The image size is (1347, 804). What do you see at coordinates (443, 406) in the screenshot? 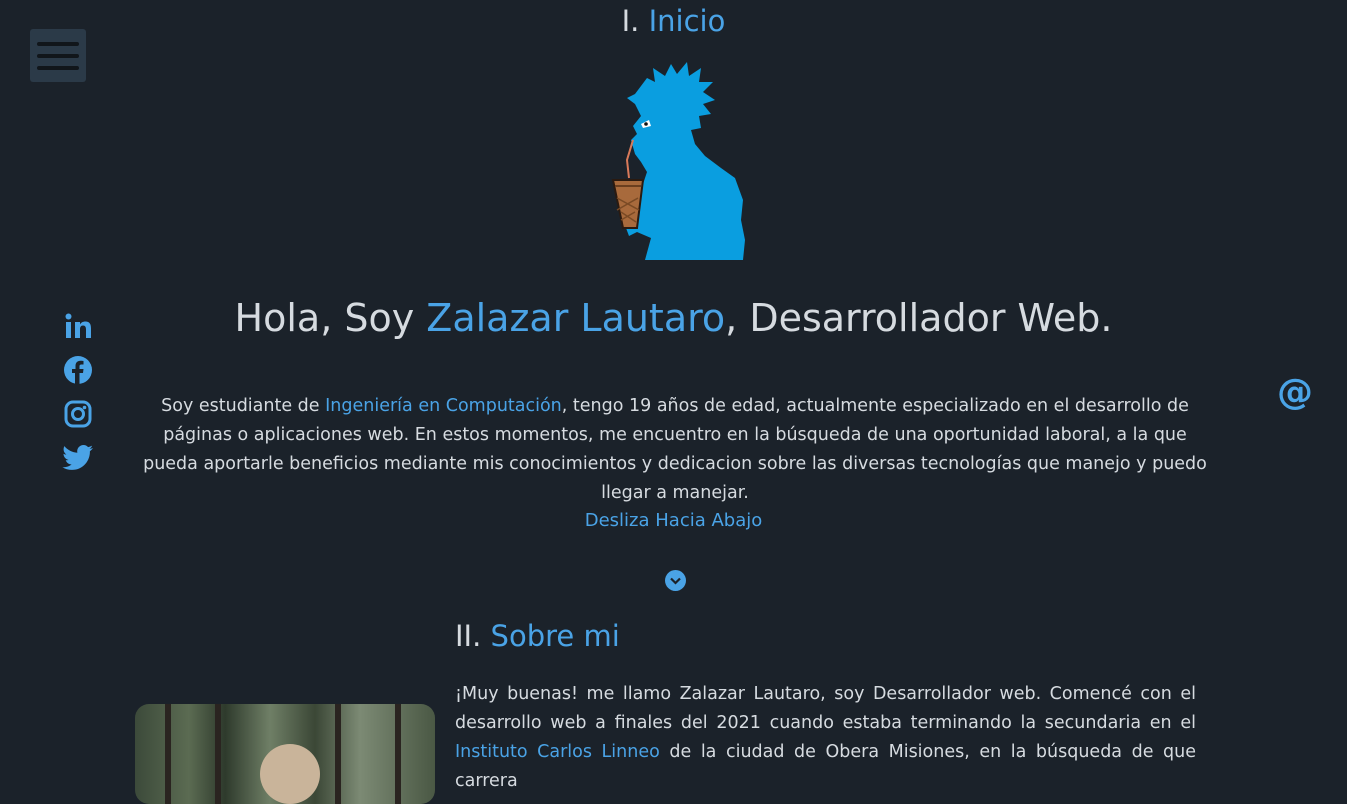
I see `engineering-link: Ingeniería en Computación` at bounding box center [443, 406].